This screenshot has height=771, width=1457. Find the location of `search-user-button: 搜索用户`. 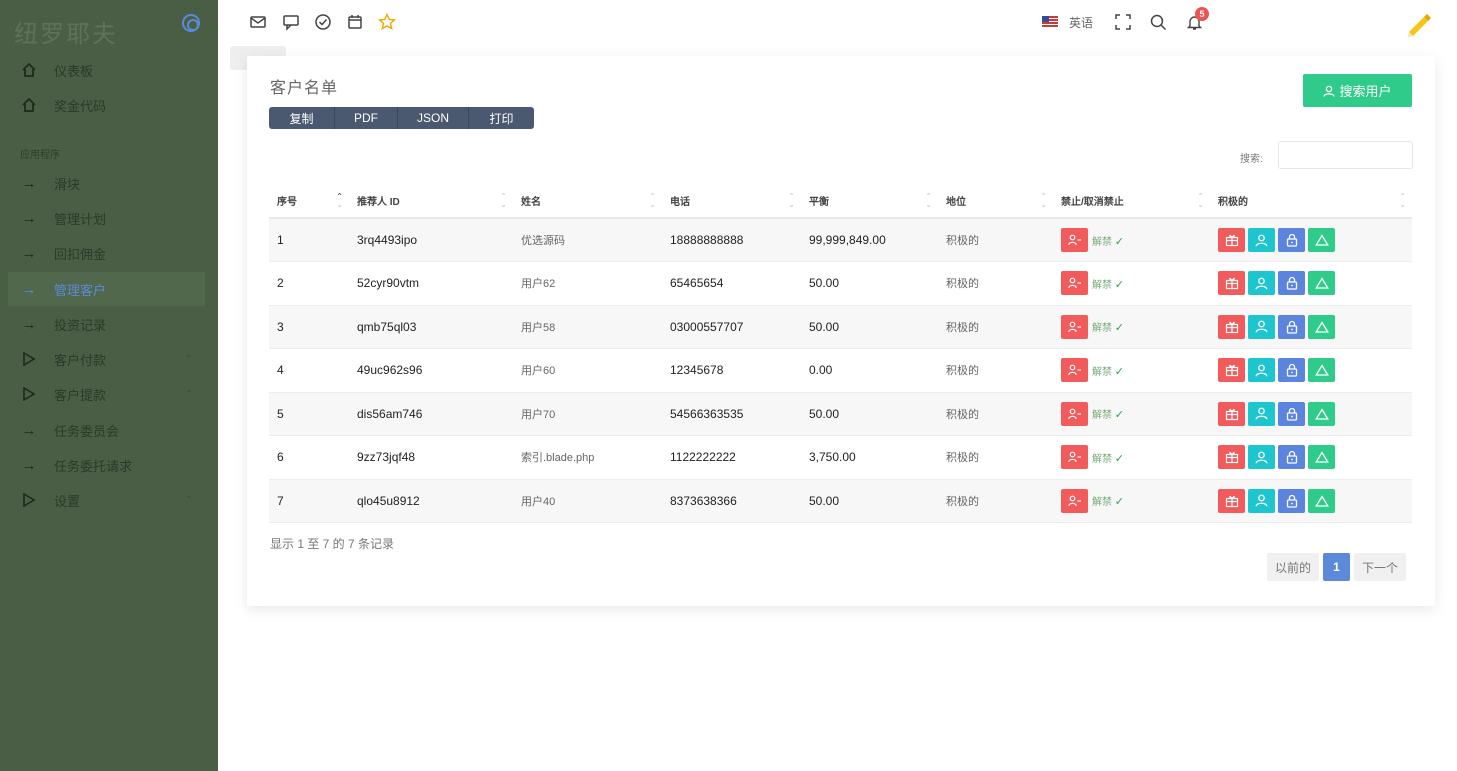

search-user-button: 搜索用户 is located at coordinates (1357, 90).